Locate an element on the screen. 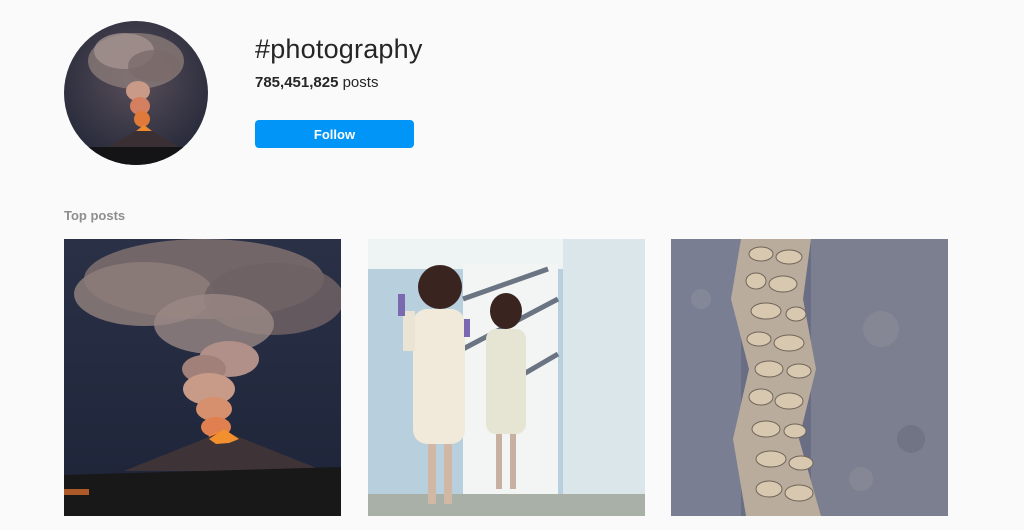  post-count: 785,451,825 posts is located at coordinates (316, 82).